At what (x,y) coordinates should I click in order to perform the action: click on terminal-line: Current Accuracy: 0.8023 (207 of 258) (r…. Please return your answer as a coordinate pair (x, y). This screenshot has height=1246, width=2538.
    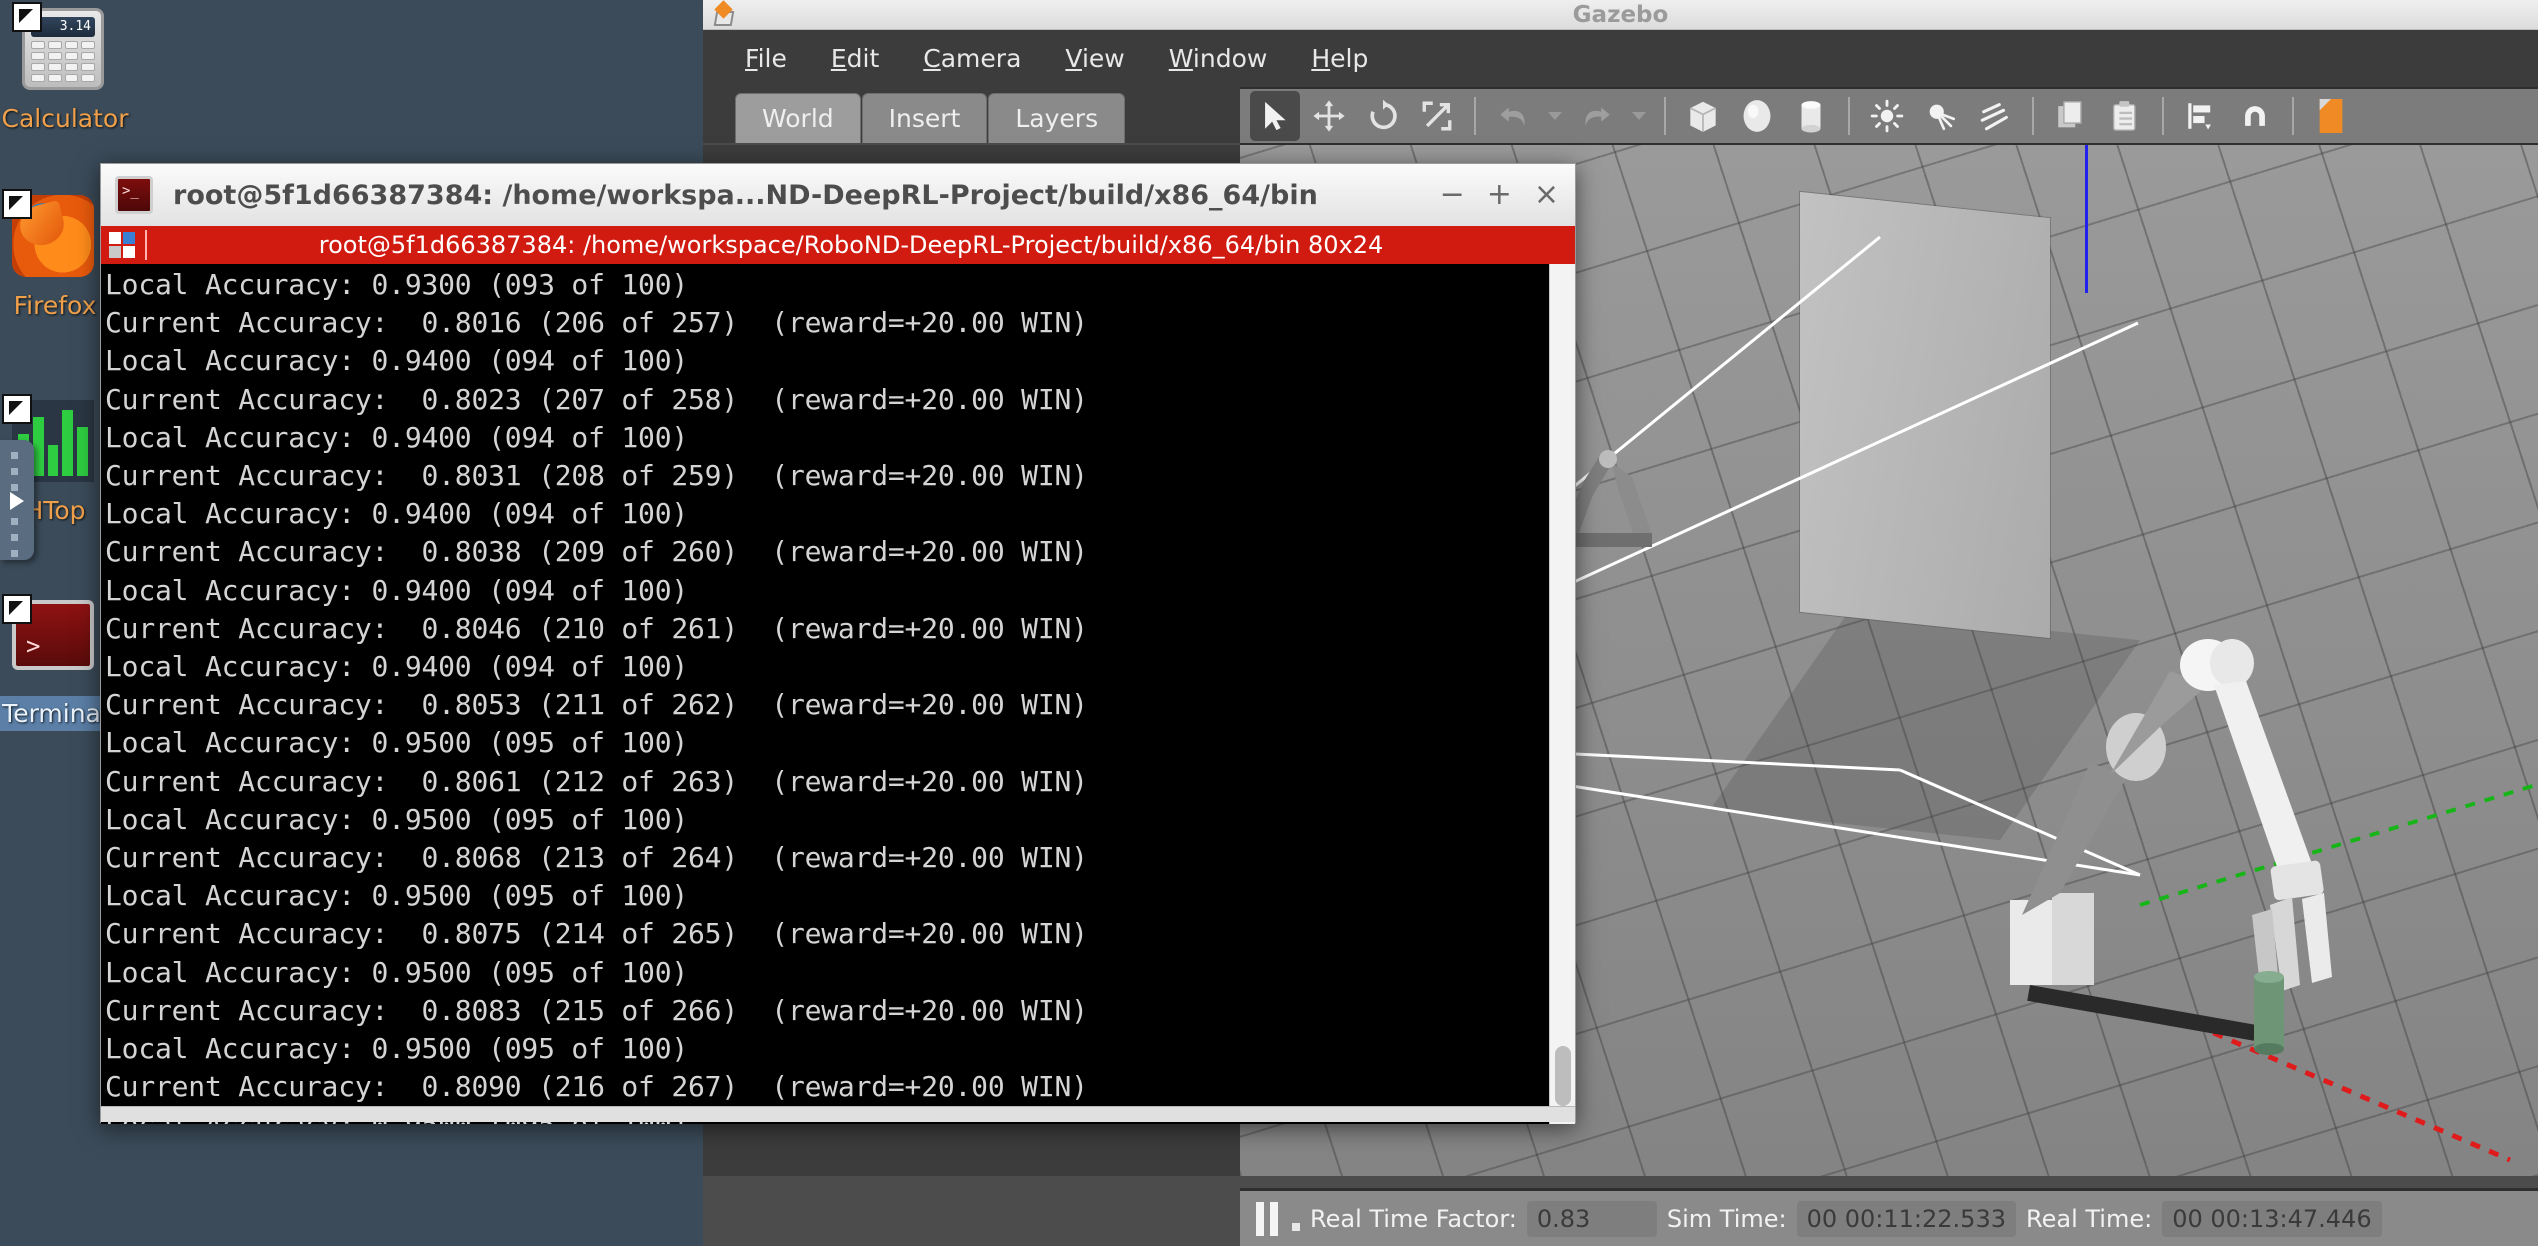
    Looking at the image, I should click on (596, 399).